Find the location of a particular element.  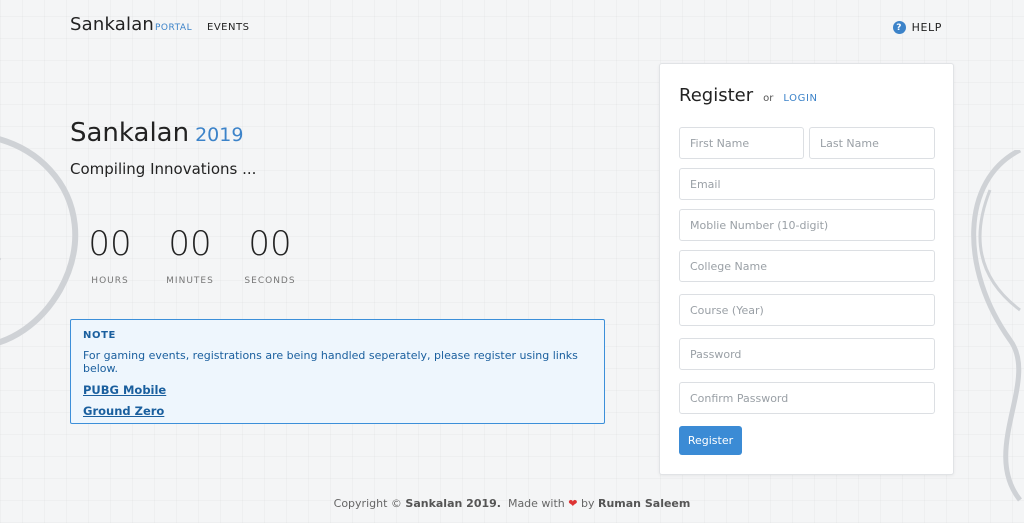

help-link: ? HELP is located at coordinates (917, 27).